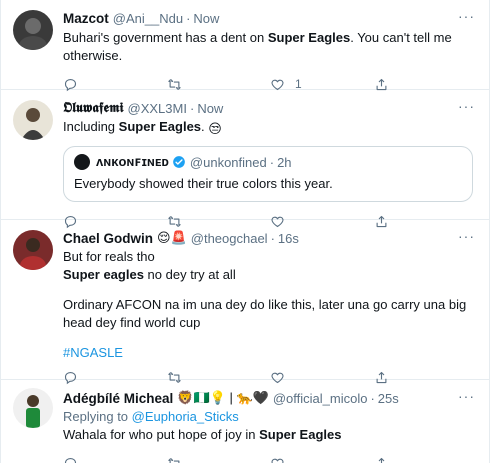  Describe the element at coordinates (381, 460) in the screenshot. I see `share-icon` at that location.